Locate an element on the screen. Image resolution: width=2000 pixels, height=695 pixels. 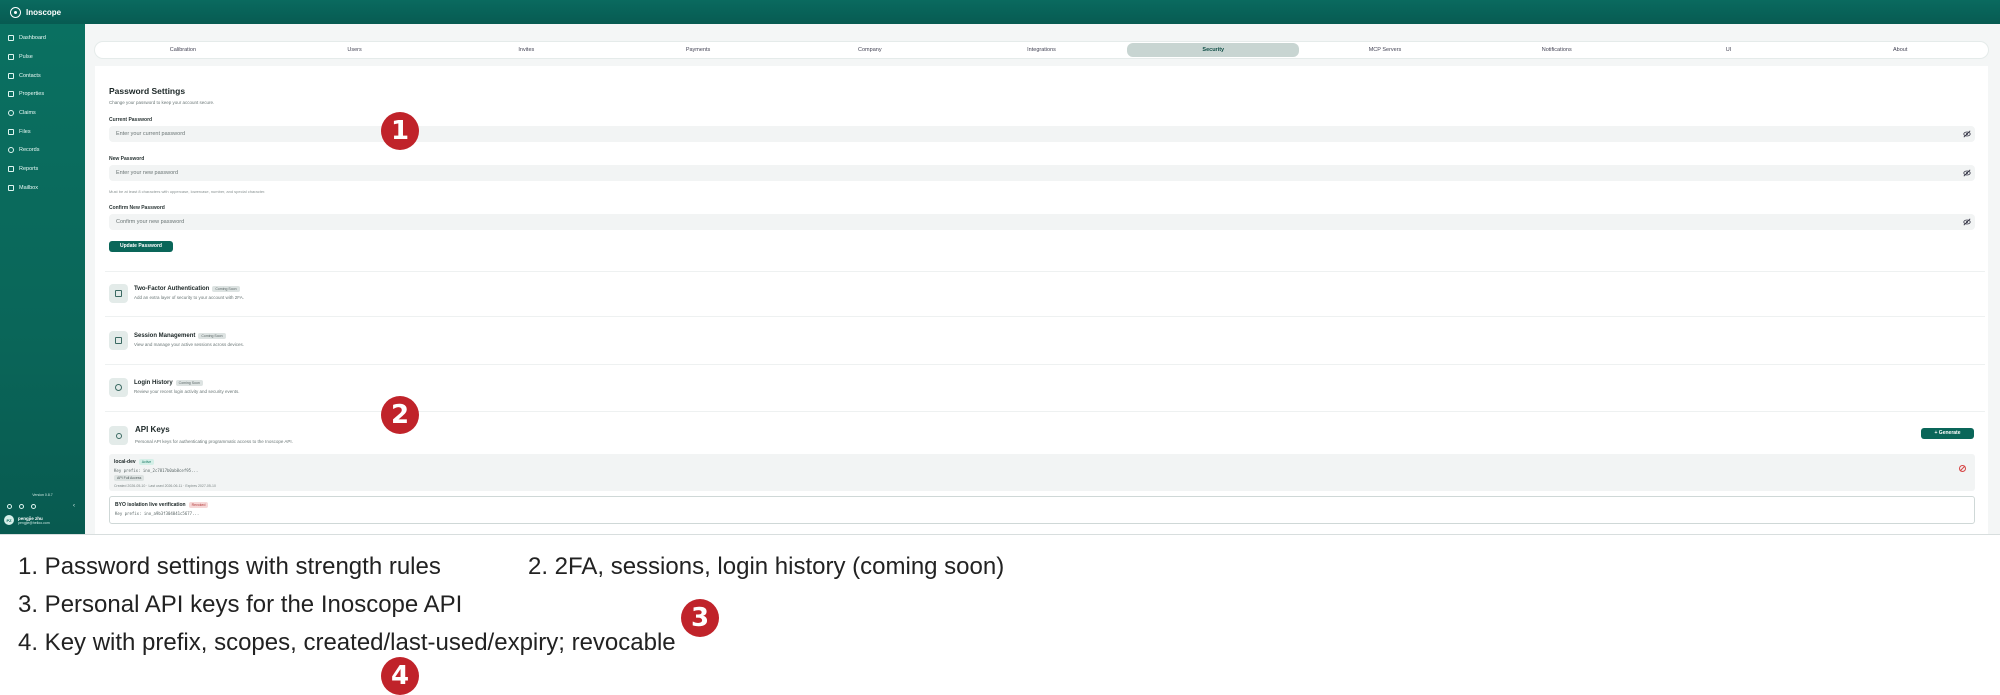
app-name: Inoscope is located at coordinates (44, 12).